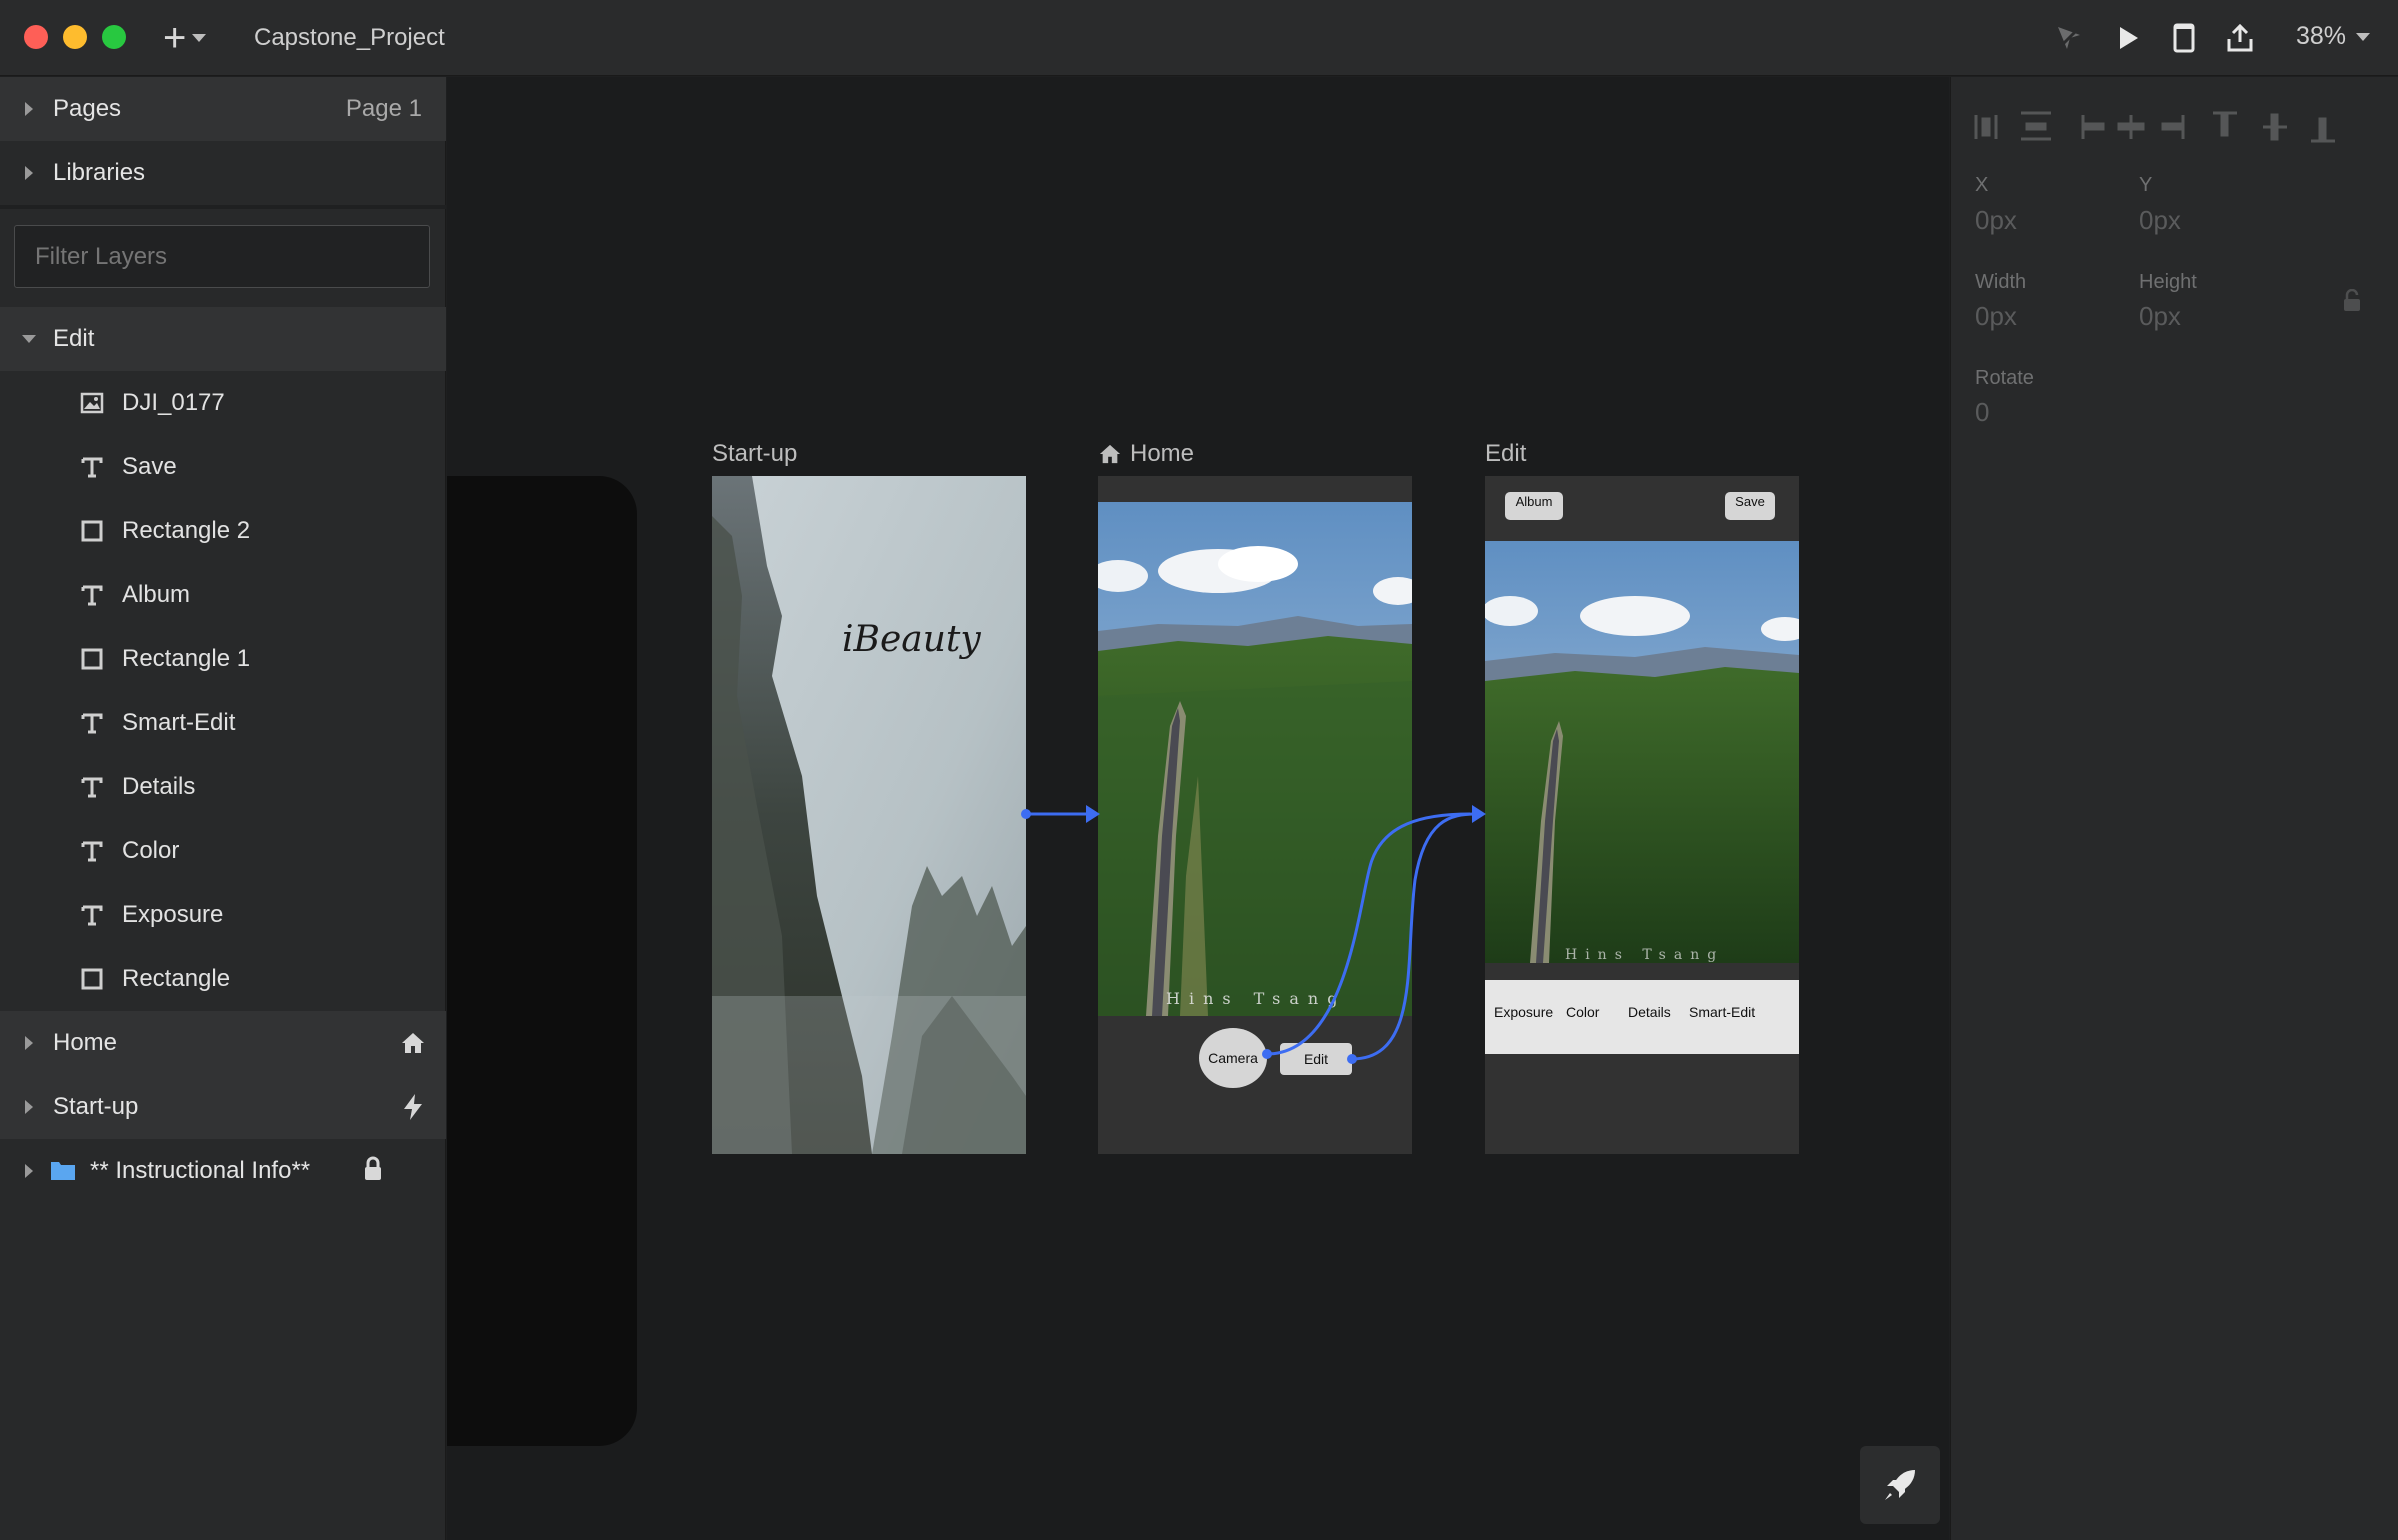 This screenshot has width=2398, height=1540. What do you see at coordinates (36, 37) in the screenshot?
I see `close-window-button` at bounding box center [36, 37].